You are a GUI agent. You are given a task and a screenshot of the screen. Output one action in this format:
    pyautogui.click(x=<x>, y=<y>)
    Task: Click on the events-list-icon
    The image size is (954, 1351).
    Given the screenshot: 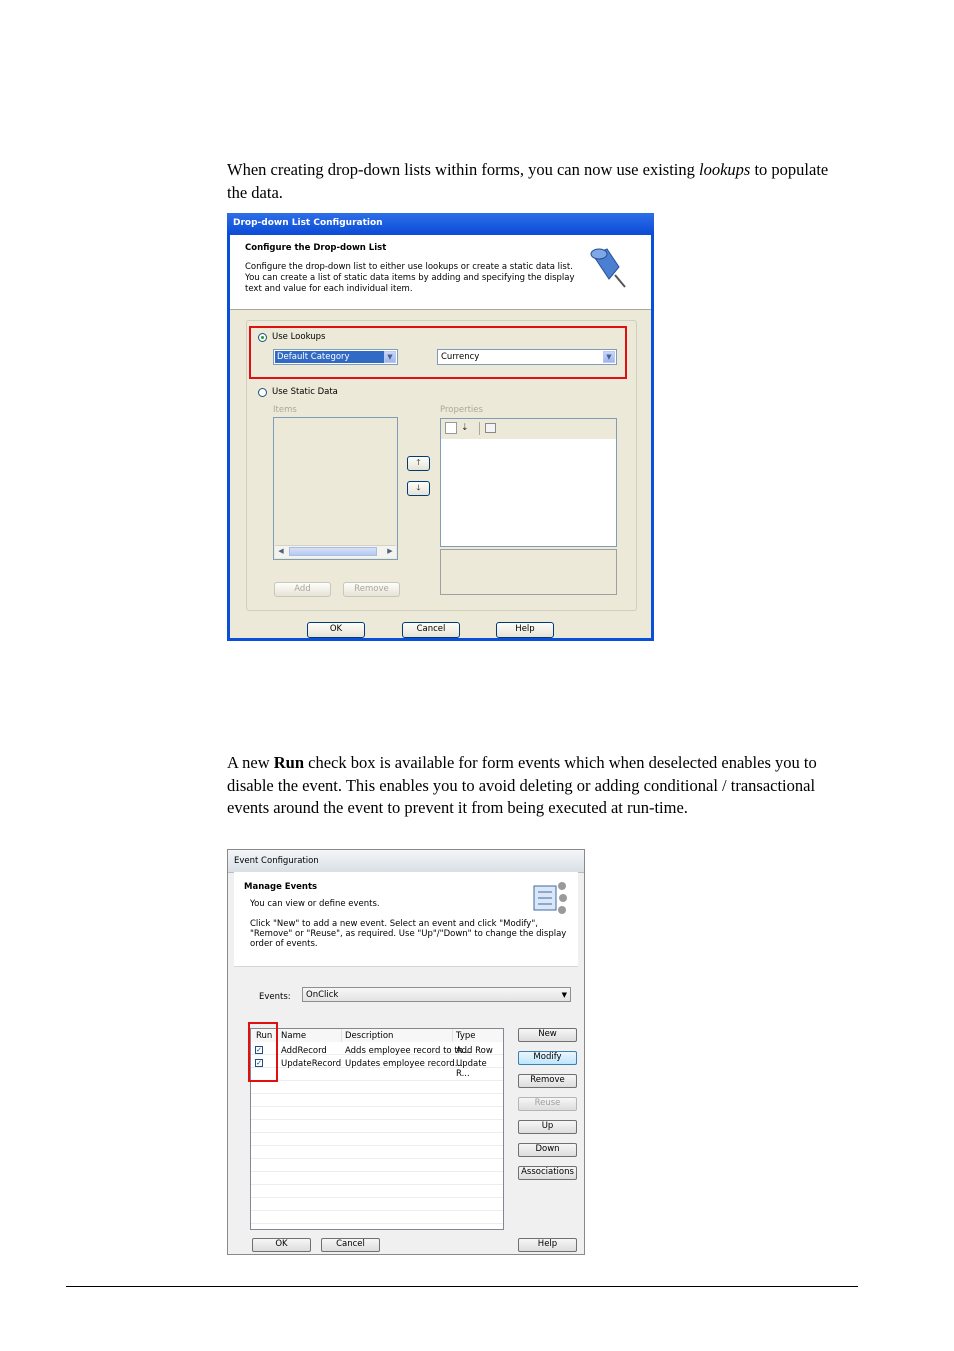 What is the action you would take?
    pyautogui.click(x=550, y=898)
    